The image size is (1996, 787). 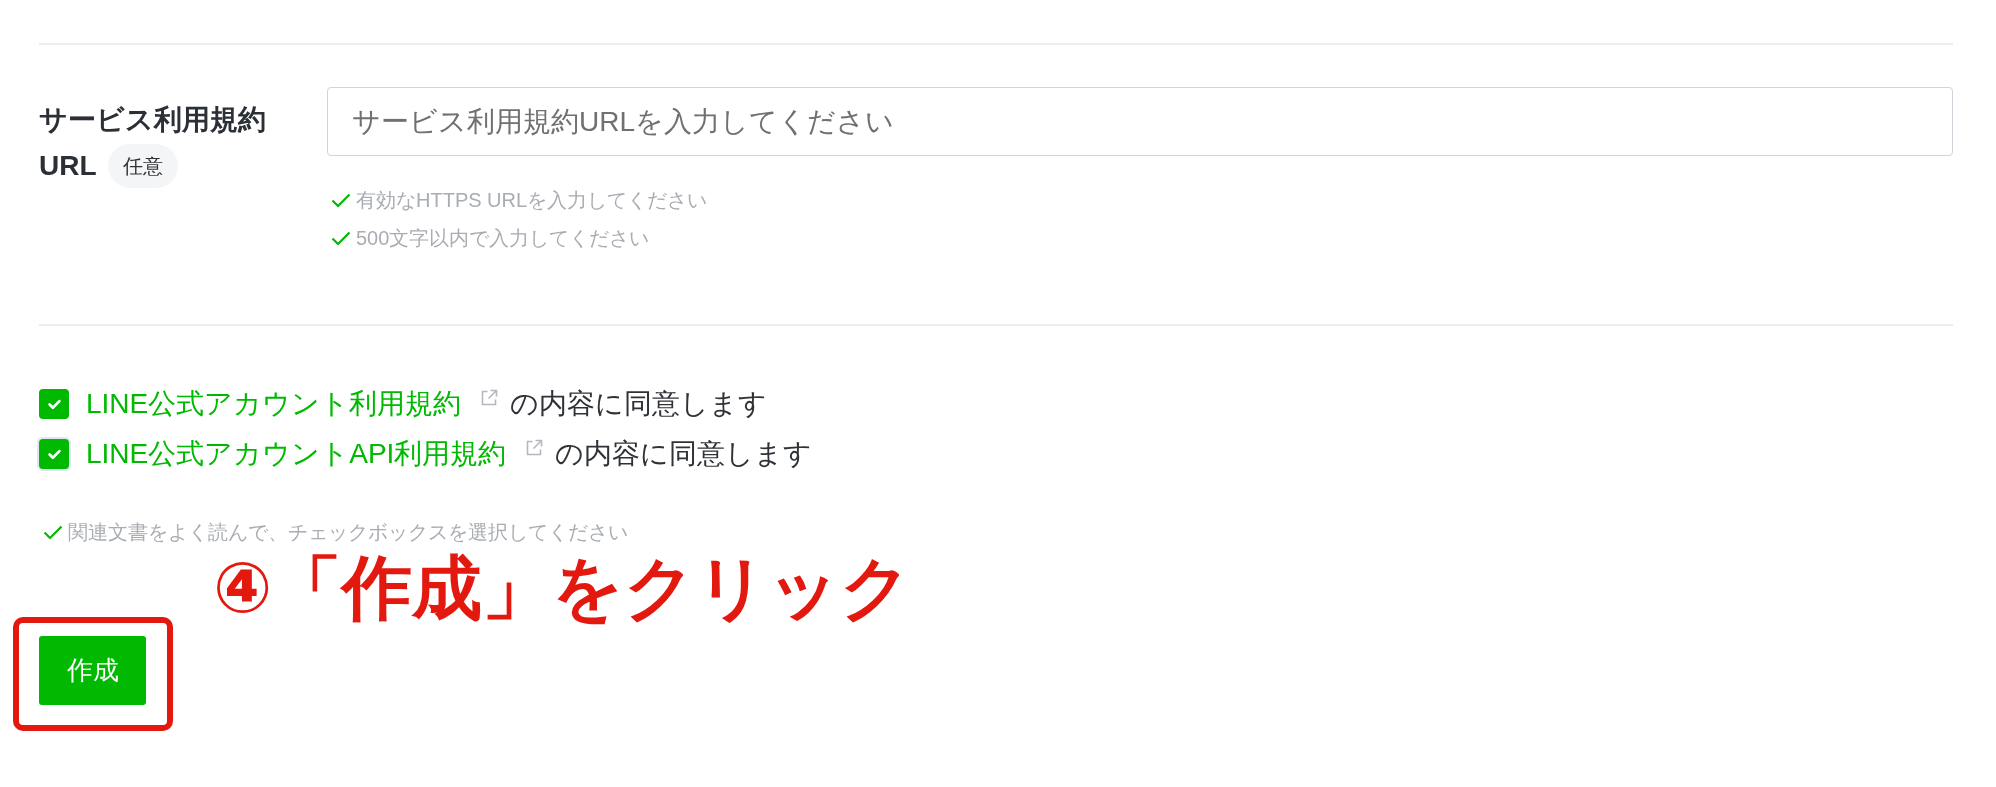 What do you see at coordinates (274, 404) in the screenshot?
I see `terms-link: LINE公式アカウント利用規約` at bounding box center [274, 404].